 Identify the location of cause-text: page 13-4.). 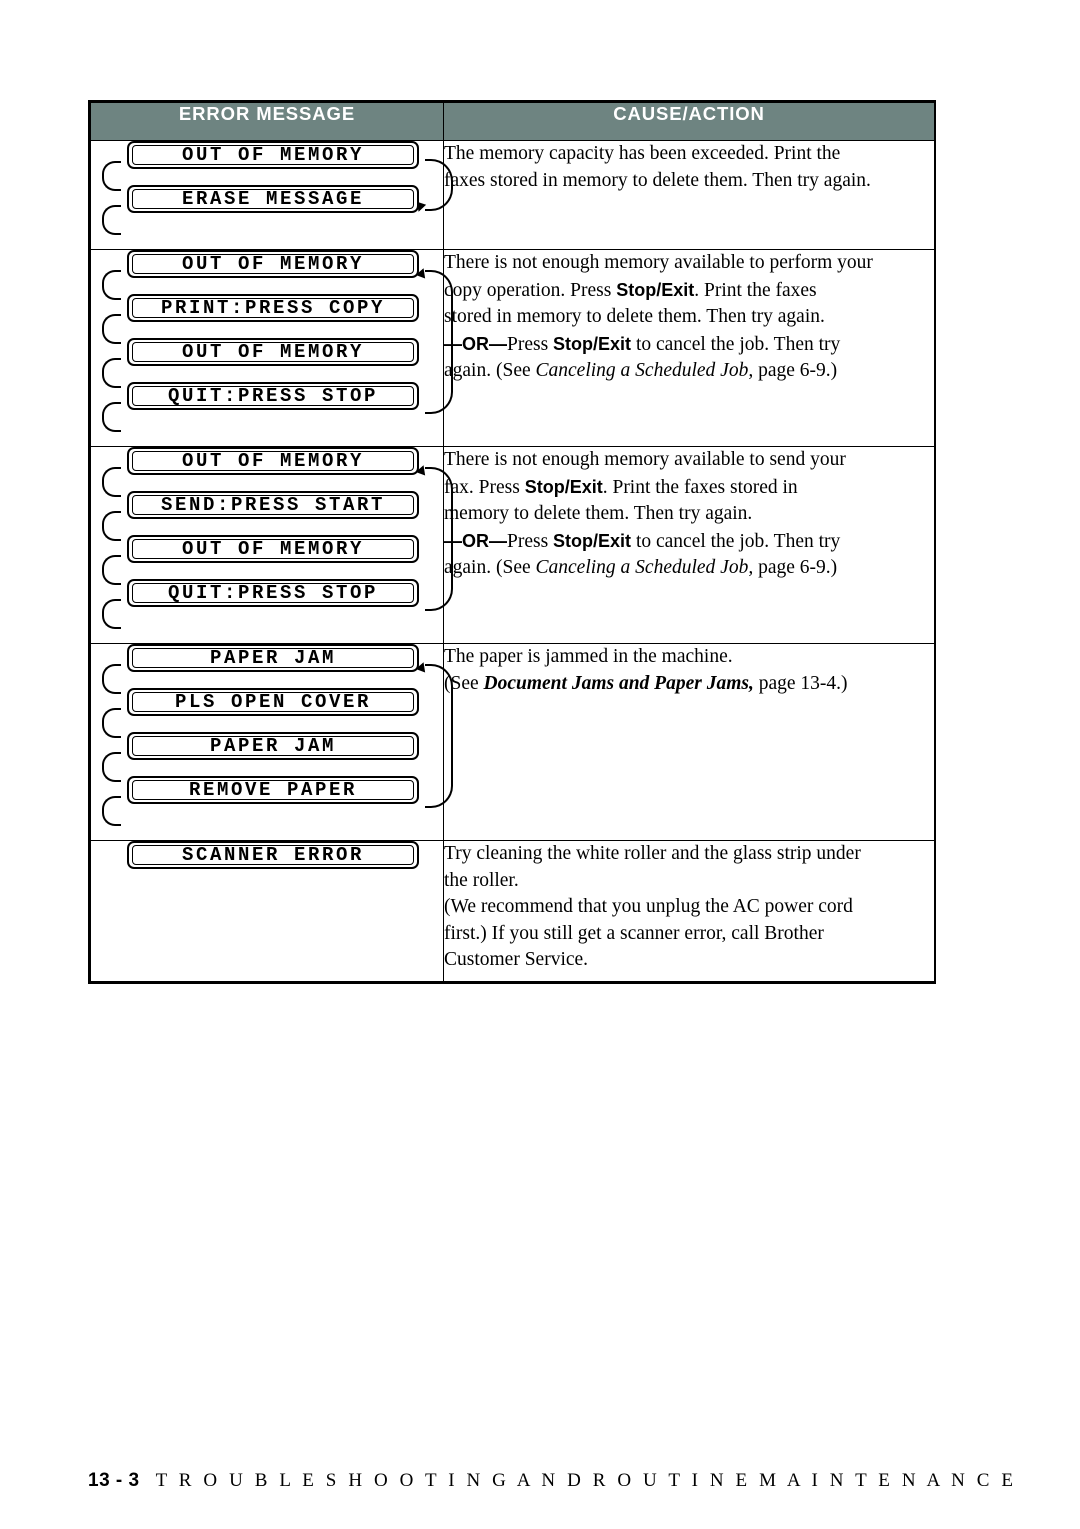
(800, 683).